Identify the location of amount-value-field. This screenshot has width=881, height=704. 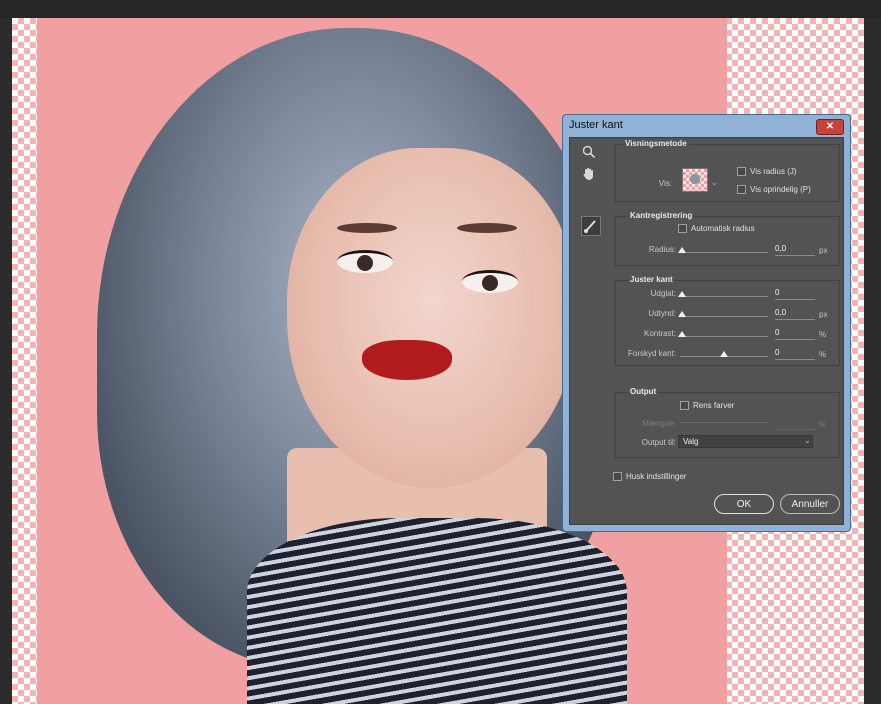
(795, 424).